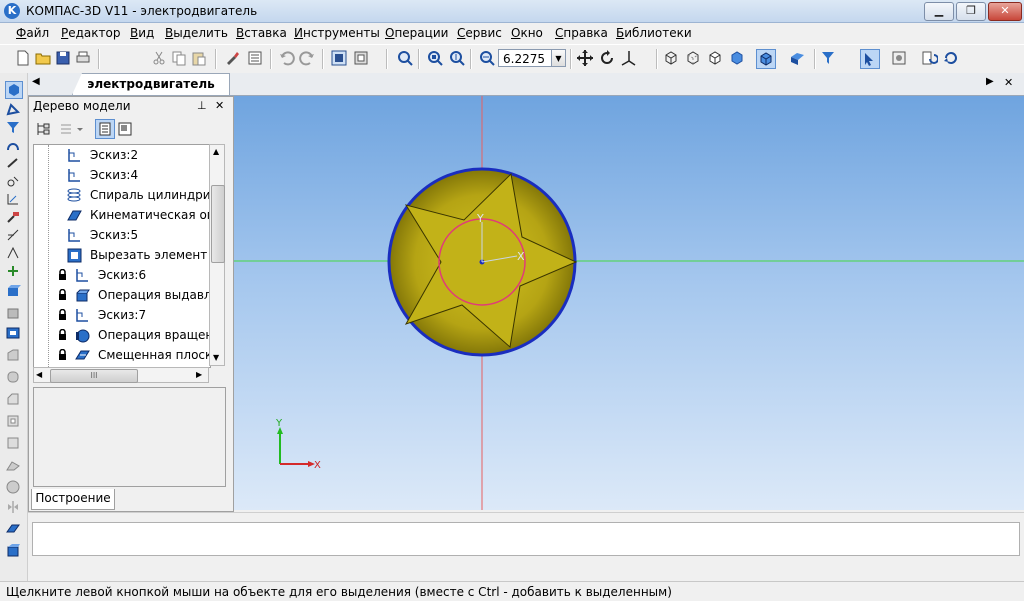 This screenshot has height=601, width=1024. What do you see at coordinates (43, 129) in the screenshot?
I see `tree-structure-icon` at bounding box center [43, 129].